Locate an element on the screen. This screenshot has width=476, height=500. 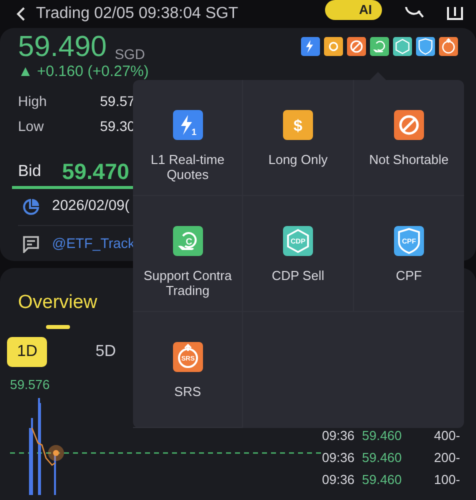
price: 59.490 is located at coordinates (62, 47).